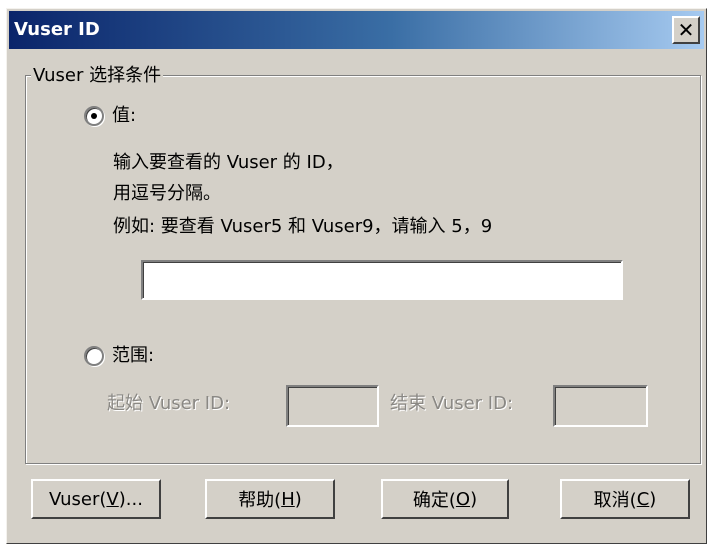 The width and height of the screenshot is (711, 548). I want to click on help-button: 帮助(H), so click(270, 499).